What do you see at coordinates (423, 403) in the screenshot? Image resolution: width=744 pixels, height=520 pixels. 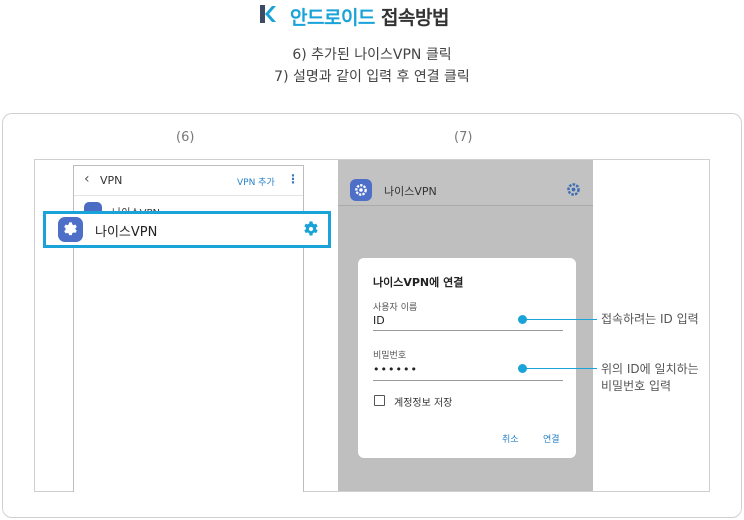 I see `save-account-label: 계정정보 저장` at bounding box center [423, 403].